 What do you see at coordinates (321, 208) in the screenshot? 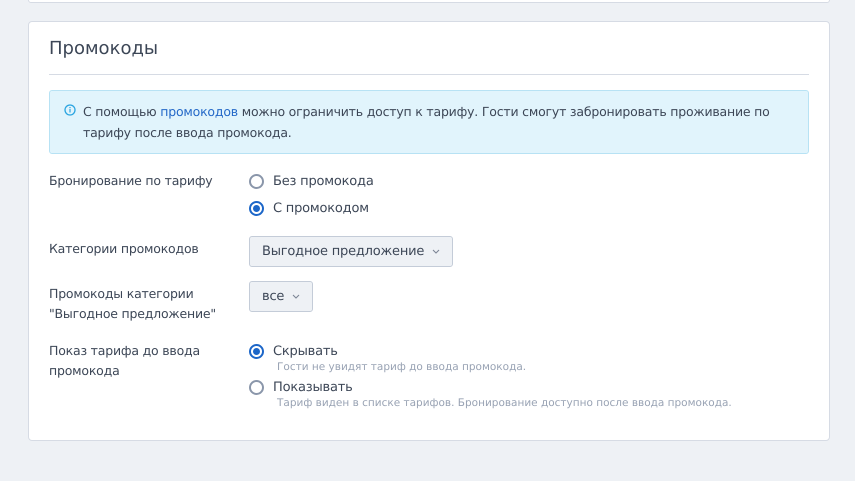
I see `radio-label: С промокодом` at bounding box center [321, 208].